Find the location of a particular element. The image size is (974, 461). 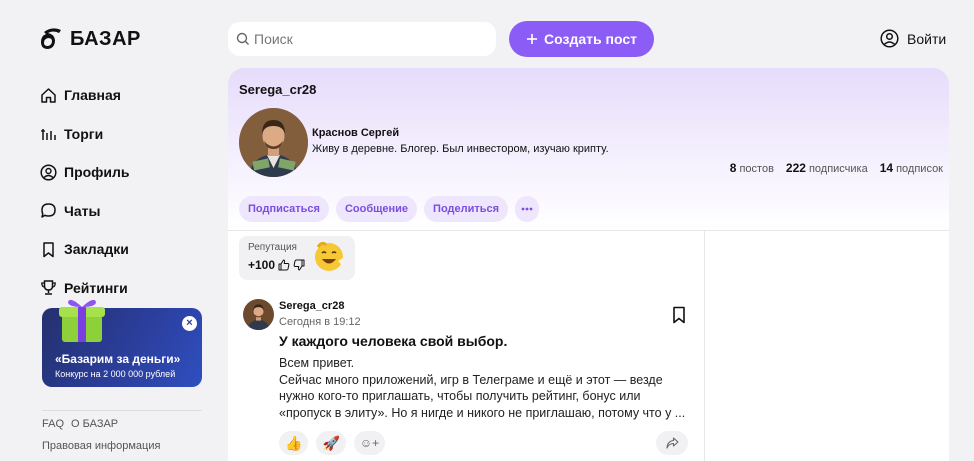

profile-actions: Подписаться Сообщение Поделиться is located at coordinates (389, 209).